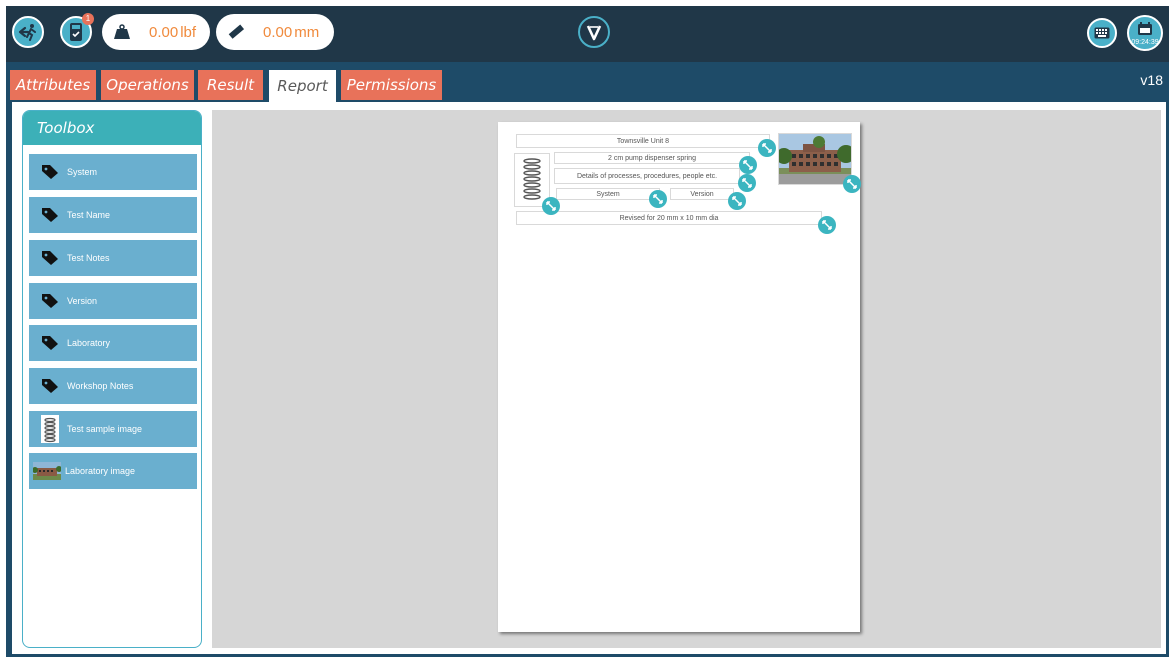  What do you see at coordinates (100, 471) in the screenshot?
I see `toolbox-item-label: Laboratory image` at bounding box center [100, 471].